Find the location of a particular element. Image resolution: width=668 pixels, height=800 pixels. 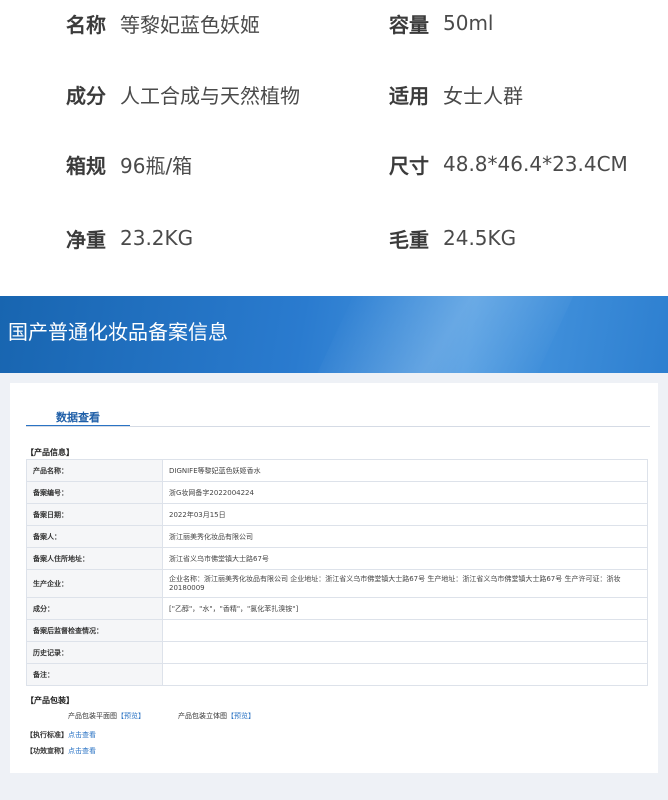

row-value: DIGNIFE等黎妃蓝色妖姬香水 is located at coordinates (405, 470).